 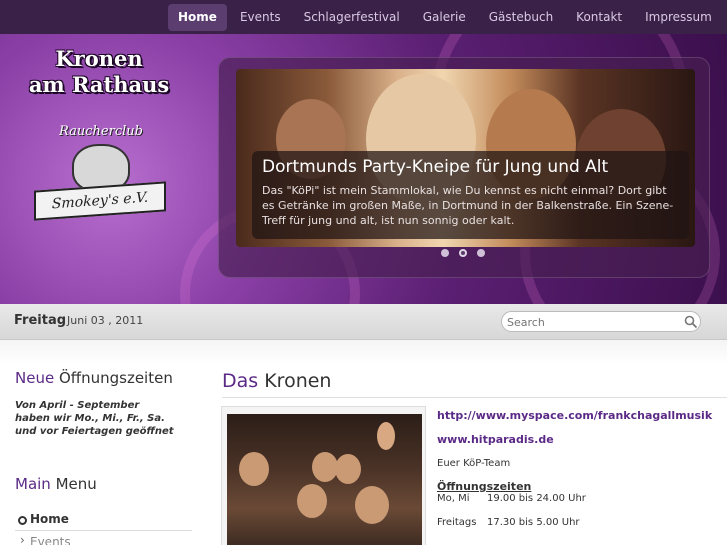 What do you see at coordinates (536, 498) in the screenshot?
I see `hours-row-time: 19.00 bis 24.00 Uhr` at bounding box center [536, 498].